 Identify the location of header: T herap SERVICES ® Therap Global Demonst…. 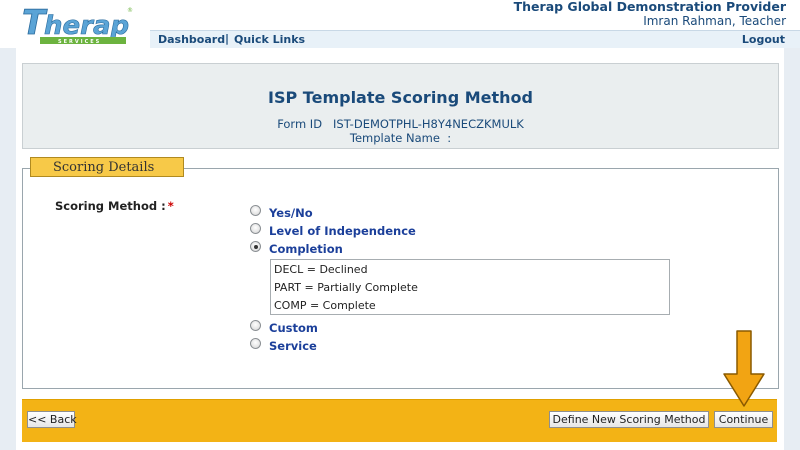
(400, 24).